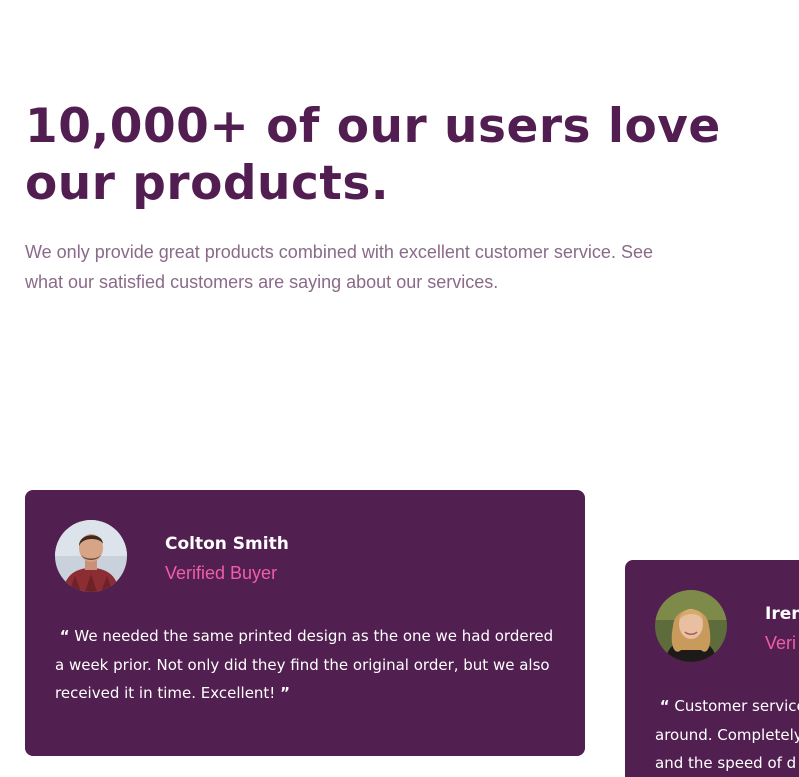 The height and width of the screenshot is (777, 799). Describe the element at coordinates (221, 573) in the screenshot. I see `testimonial-role: Verified Buyer` at that location.